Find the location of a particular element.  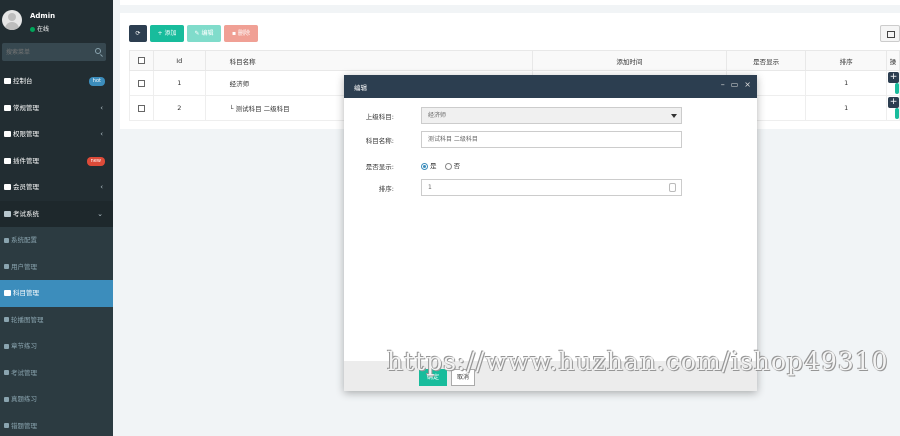

book-icon is located at coordinates (6, 346).